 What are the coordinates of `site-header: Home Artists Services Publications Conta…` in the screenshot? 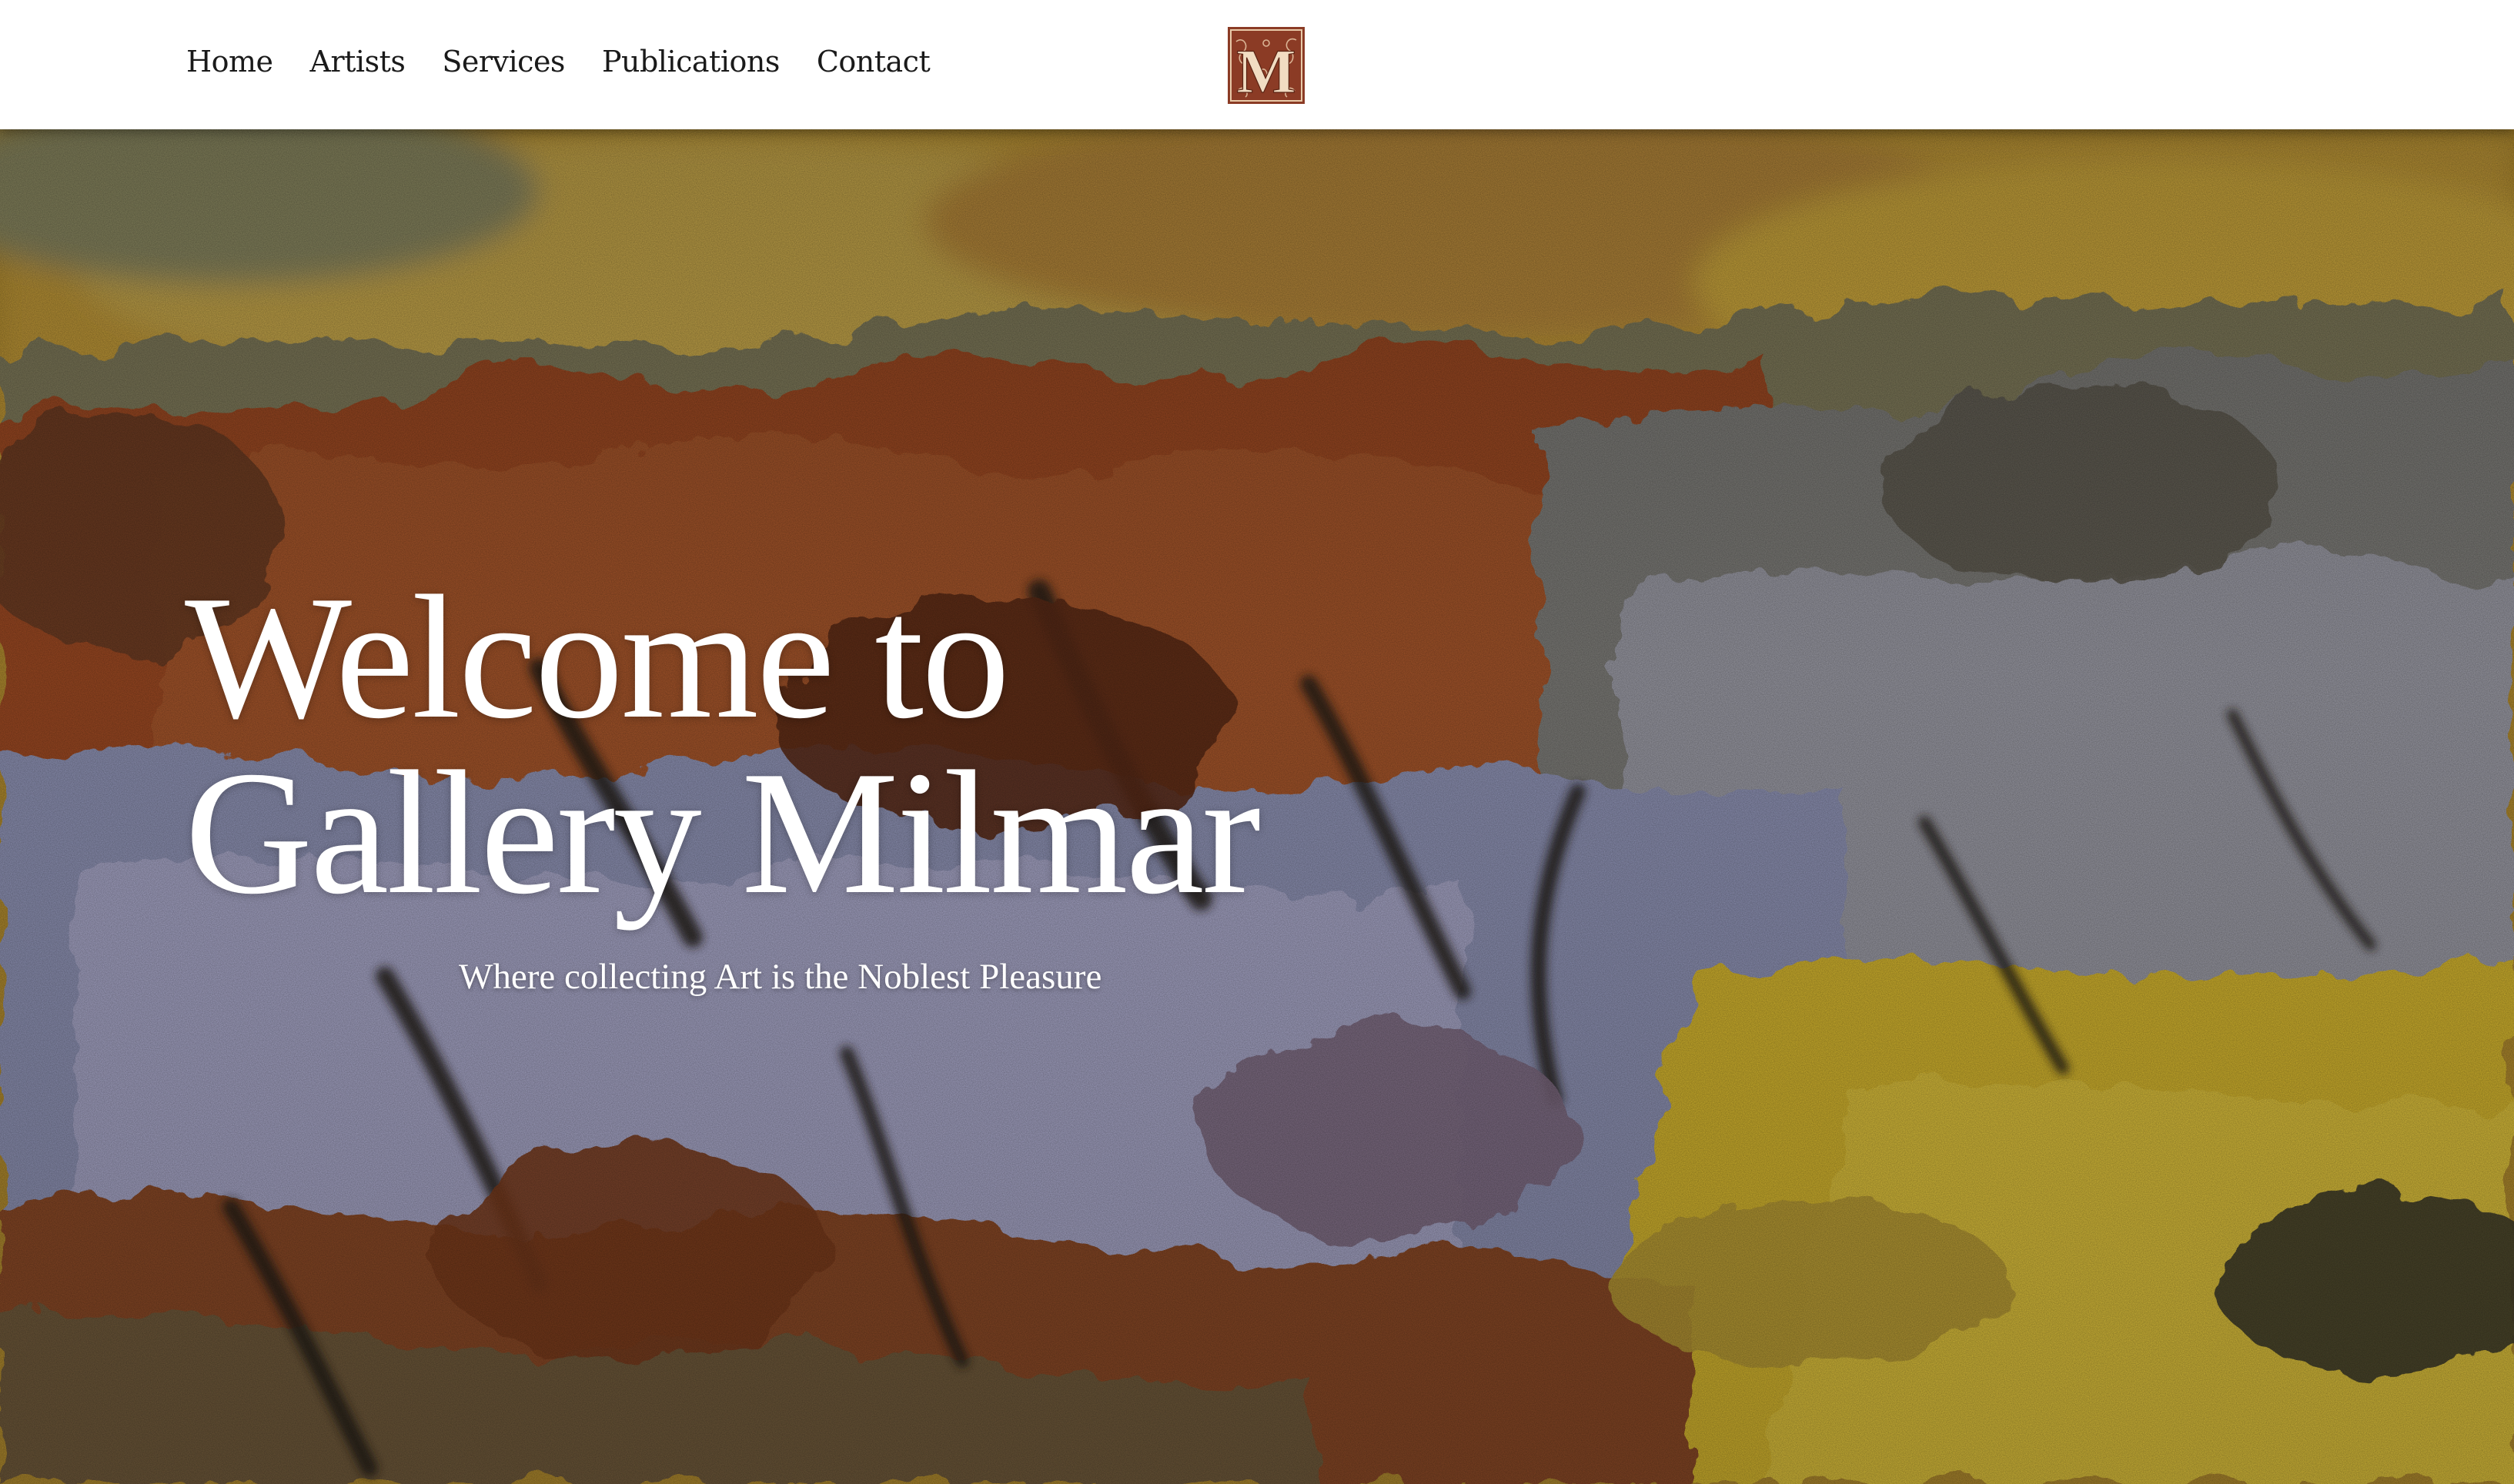 It's located at (1257, 64).